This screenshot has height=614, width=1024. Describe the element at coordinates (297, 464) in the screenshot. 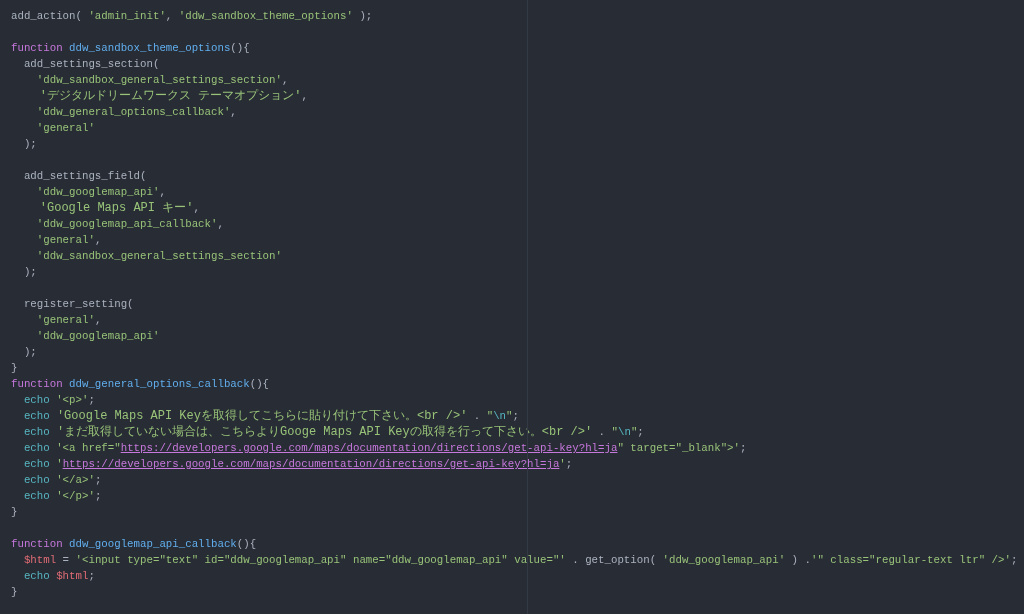

I see `code-line: echo 'https://developers.google.com/maps/documentation/directions/get-api-key?hl=ja';` at that location.